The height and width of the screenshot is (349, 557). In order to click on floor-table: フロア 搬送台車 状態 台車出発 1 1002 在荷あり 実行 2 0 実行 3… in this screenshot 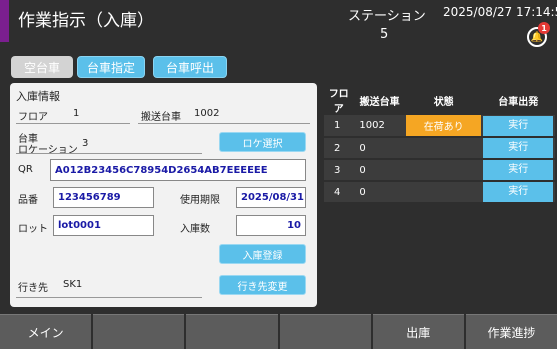, I will do `click(439, 144)`.